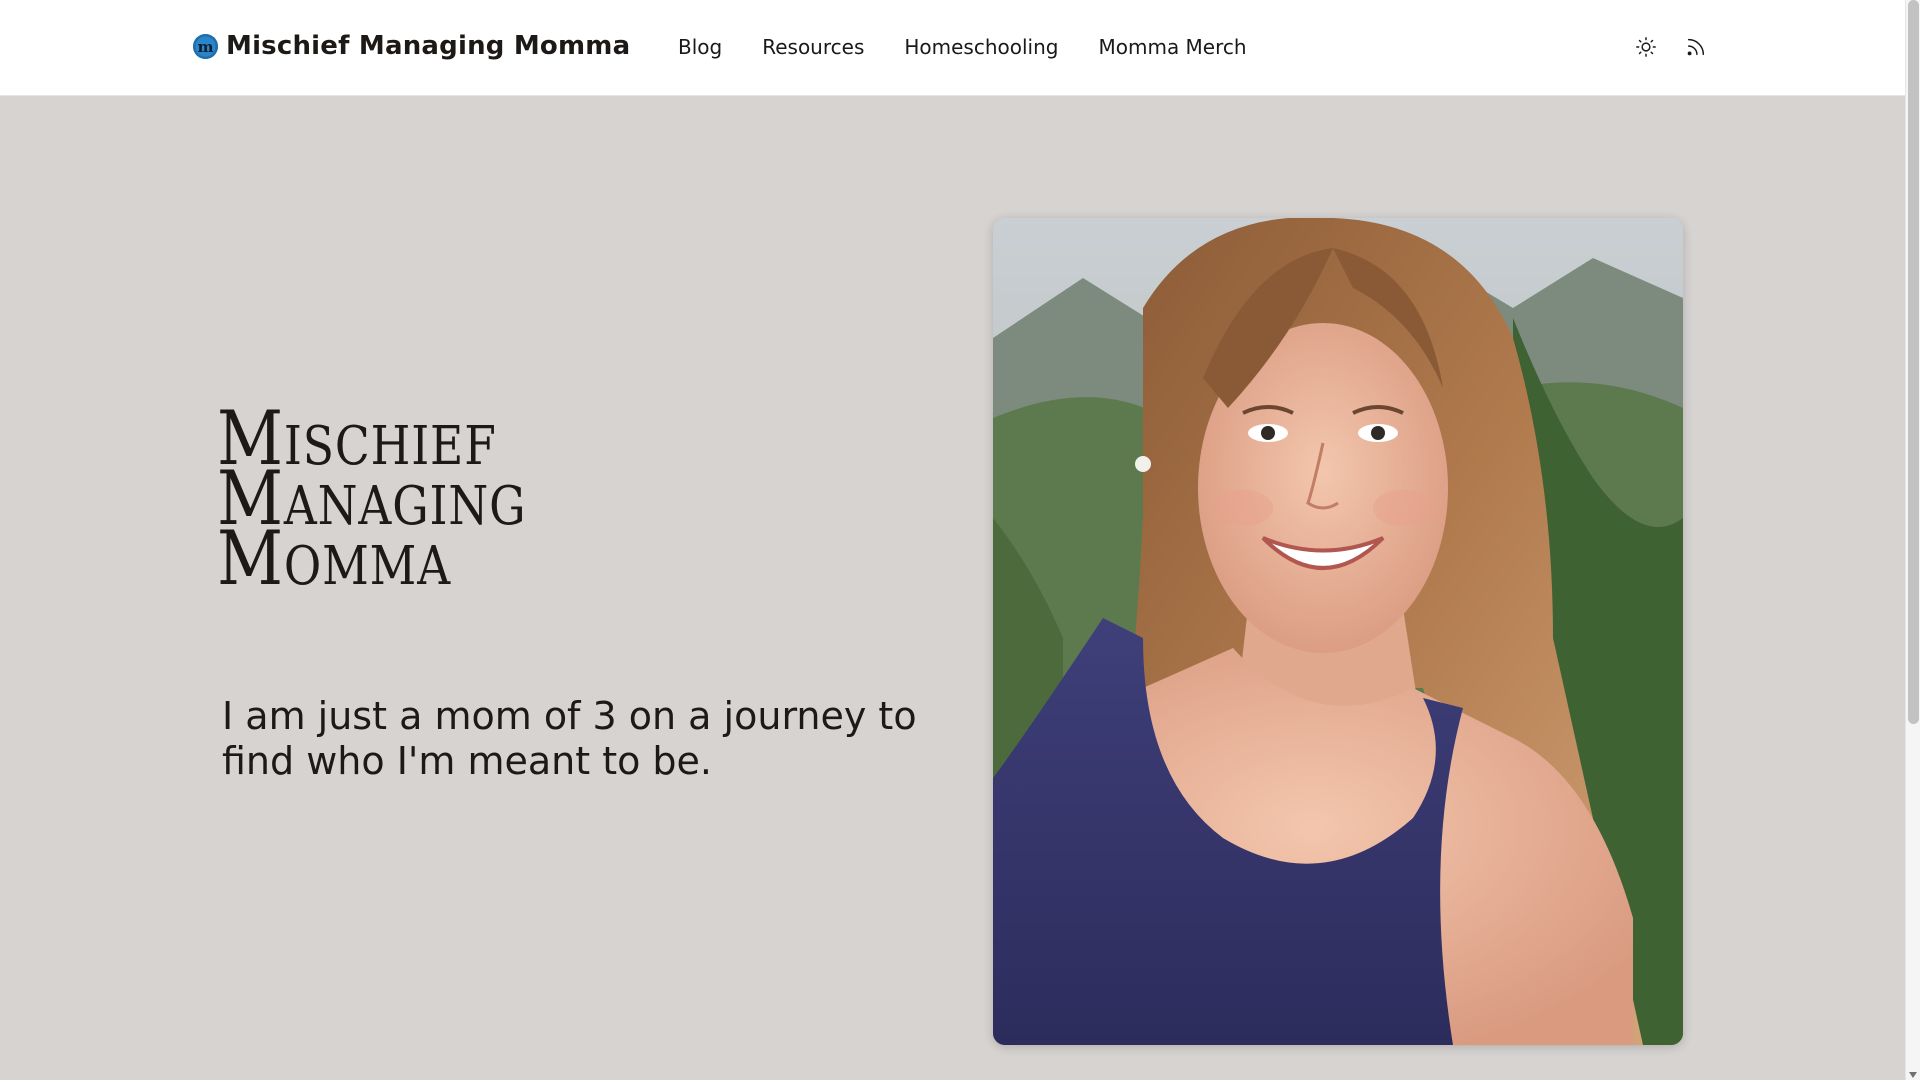 This screenshot has height=1080, width=1920. I want to click on nav-item-homeschooling: Homeschooling, so click(981, 47).